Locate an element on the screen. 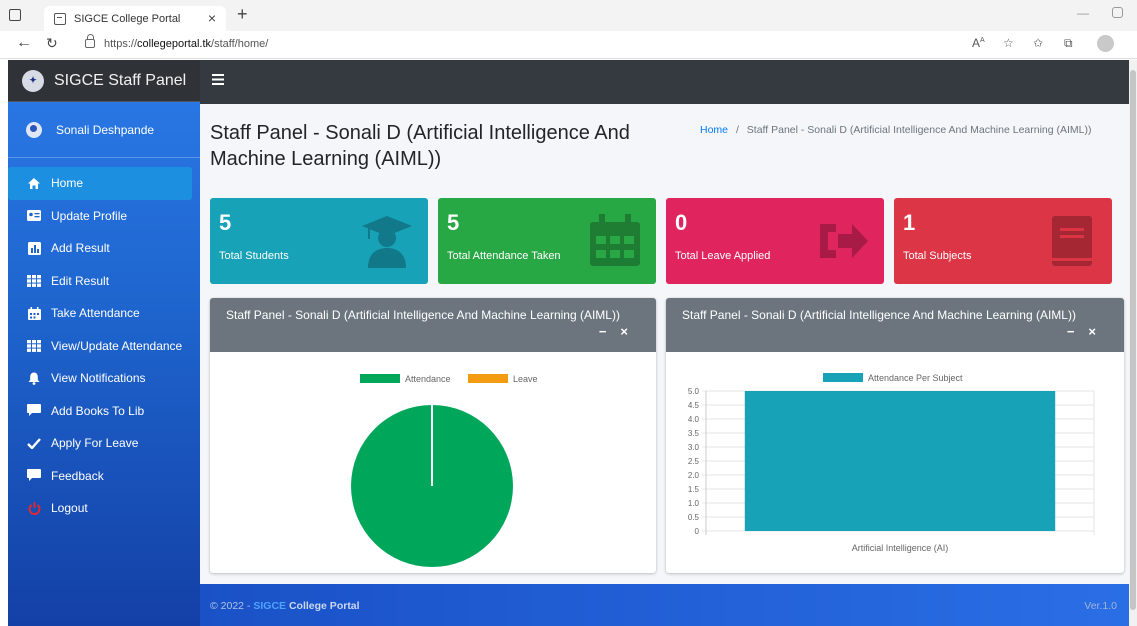 This screenshot has height=626, width=1137. stat-value: 1 is located at coordinates (909, 222).